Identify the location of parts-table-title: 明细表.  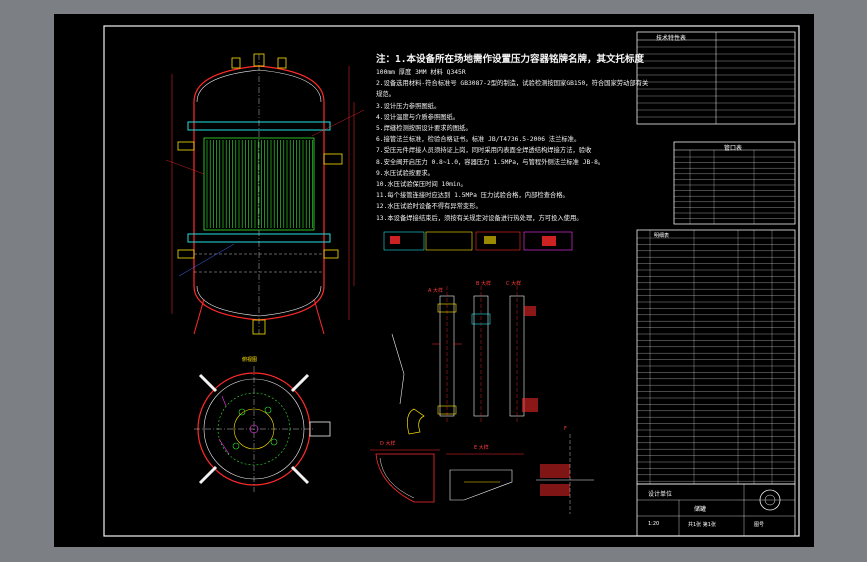
(662, 236).